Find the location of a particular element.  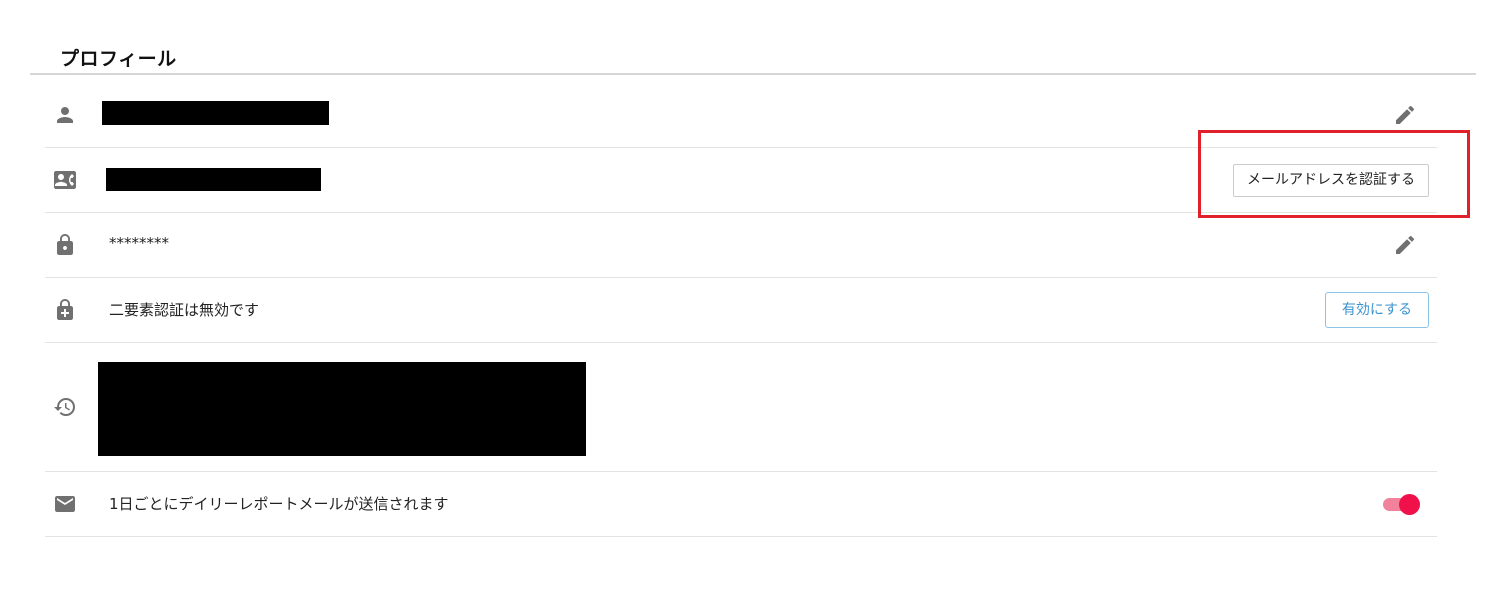

edit-name-button is located at coordinates (1405, 115).